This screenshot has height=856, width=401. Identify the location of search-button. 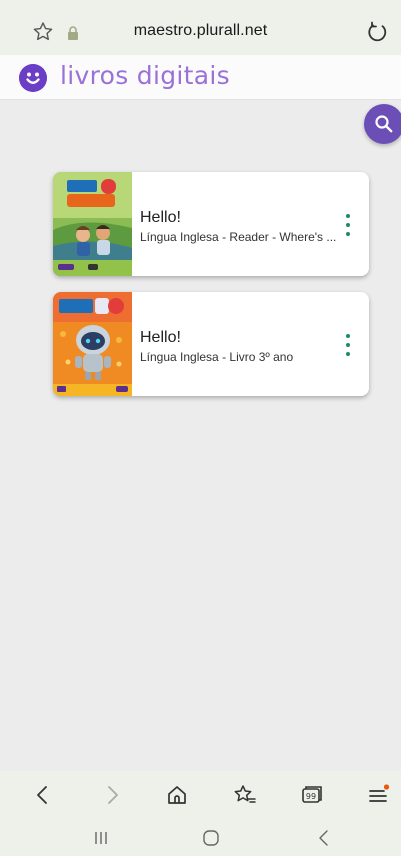
(382, 124).